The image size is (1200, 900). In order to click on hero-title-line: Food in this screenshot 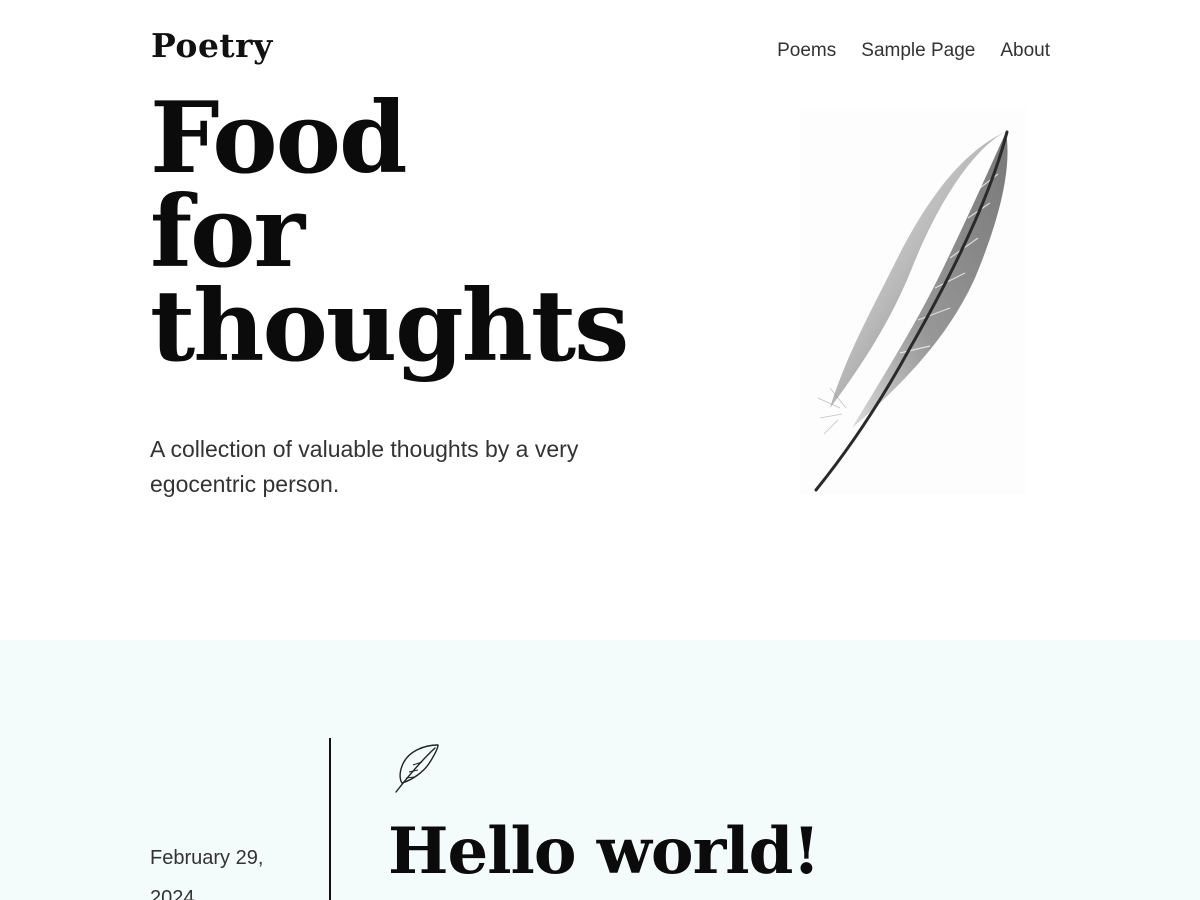, I will do `click(278, 138)`.